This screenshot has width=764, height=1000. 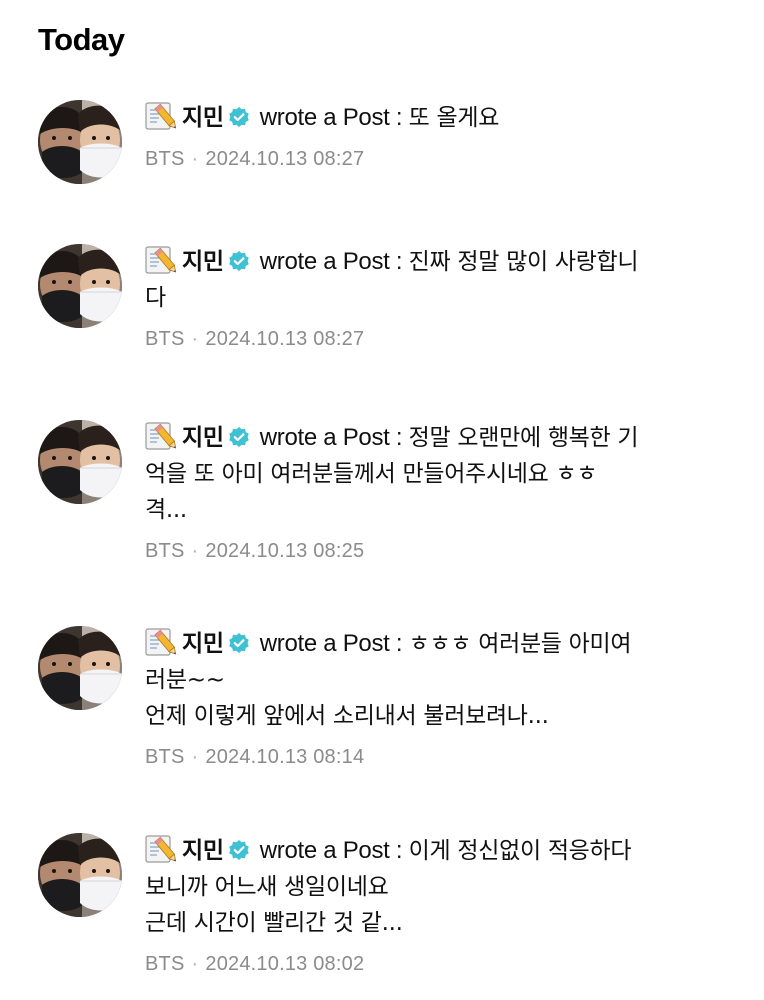 I want to click on post-text: 또 올게요, so click(x=454, y=118).